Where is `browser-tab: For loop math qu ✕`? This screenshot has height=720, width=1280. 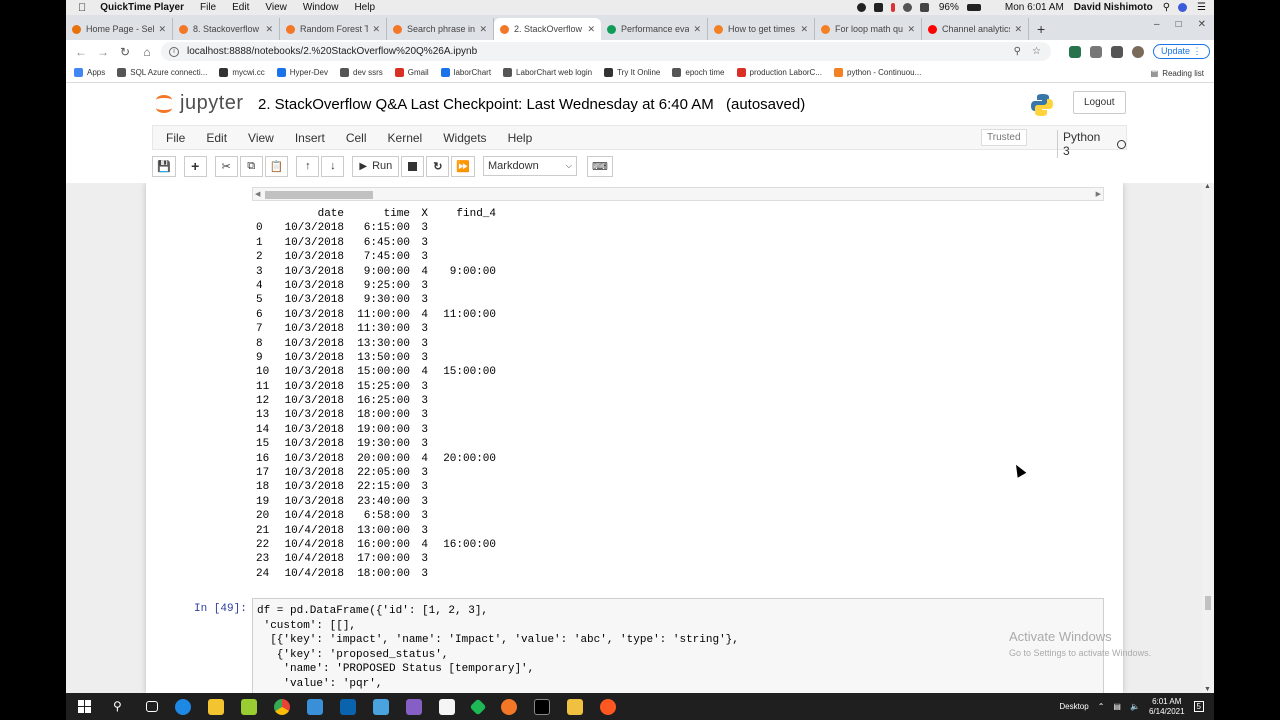 browser-tab: For loop math qu ✕ is located at coordinates (868, 29).